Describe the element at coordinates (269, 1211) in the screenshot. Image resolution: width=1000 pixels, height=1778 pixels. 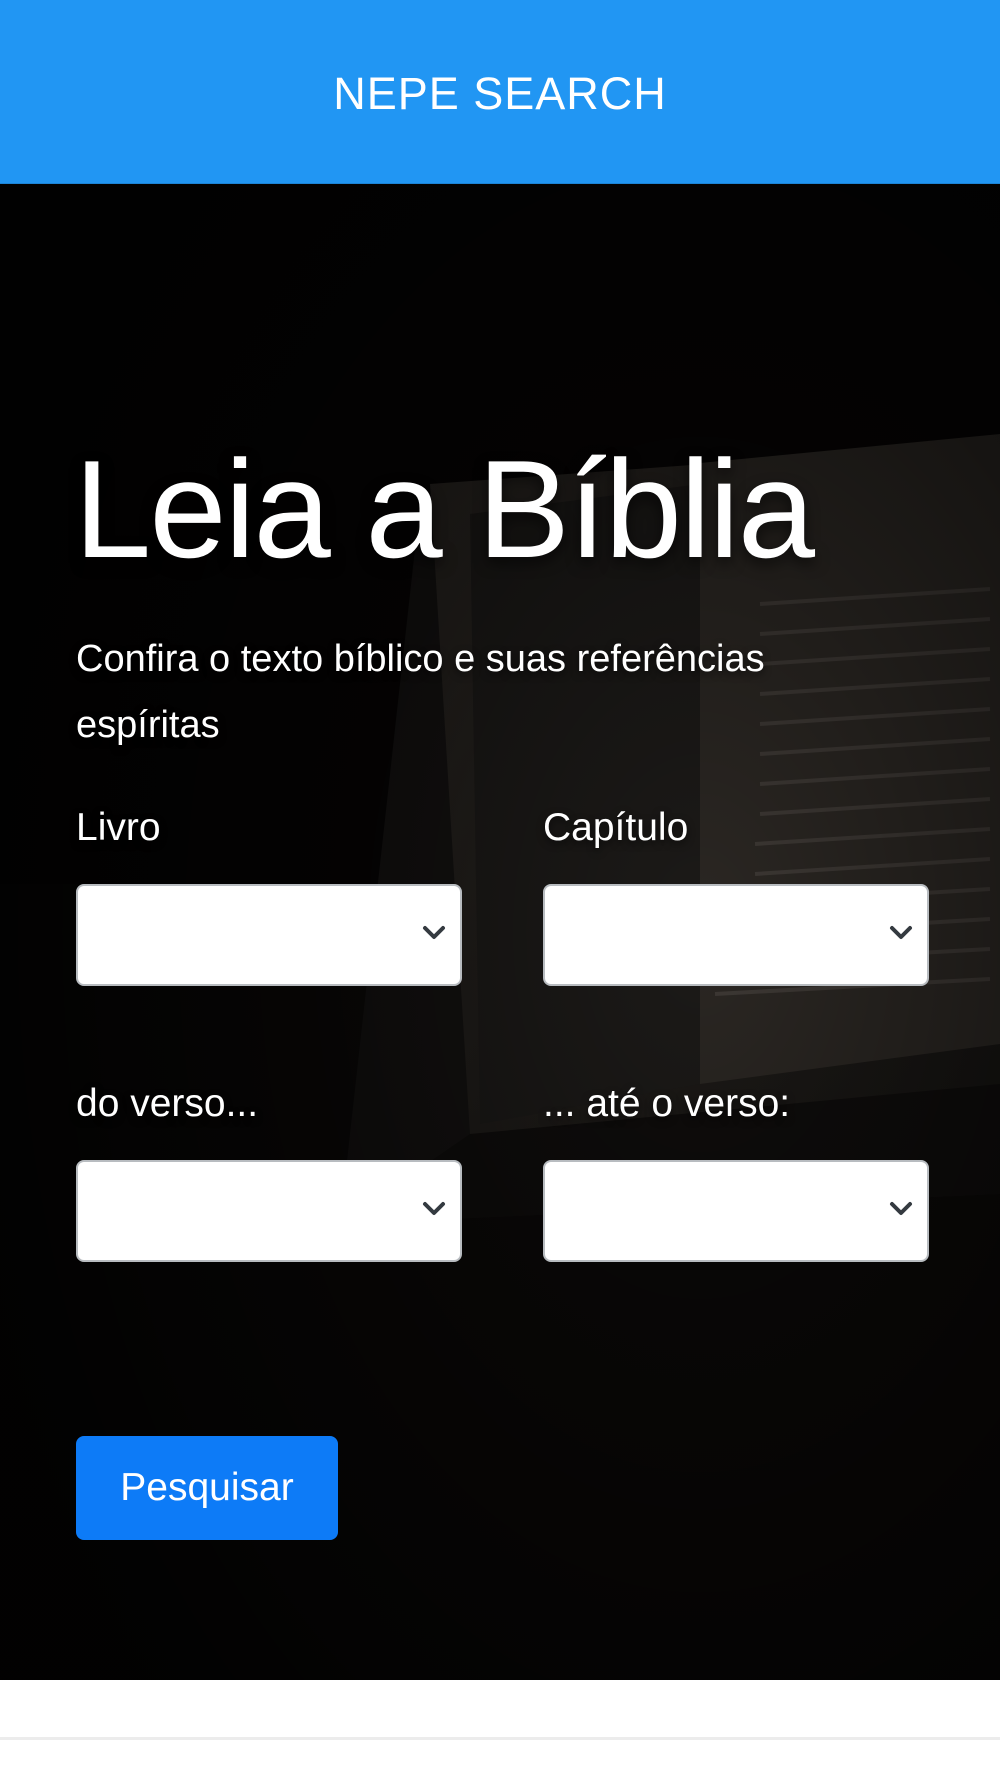
I see `verse-from-select` at that location.